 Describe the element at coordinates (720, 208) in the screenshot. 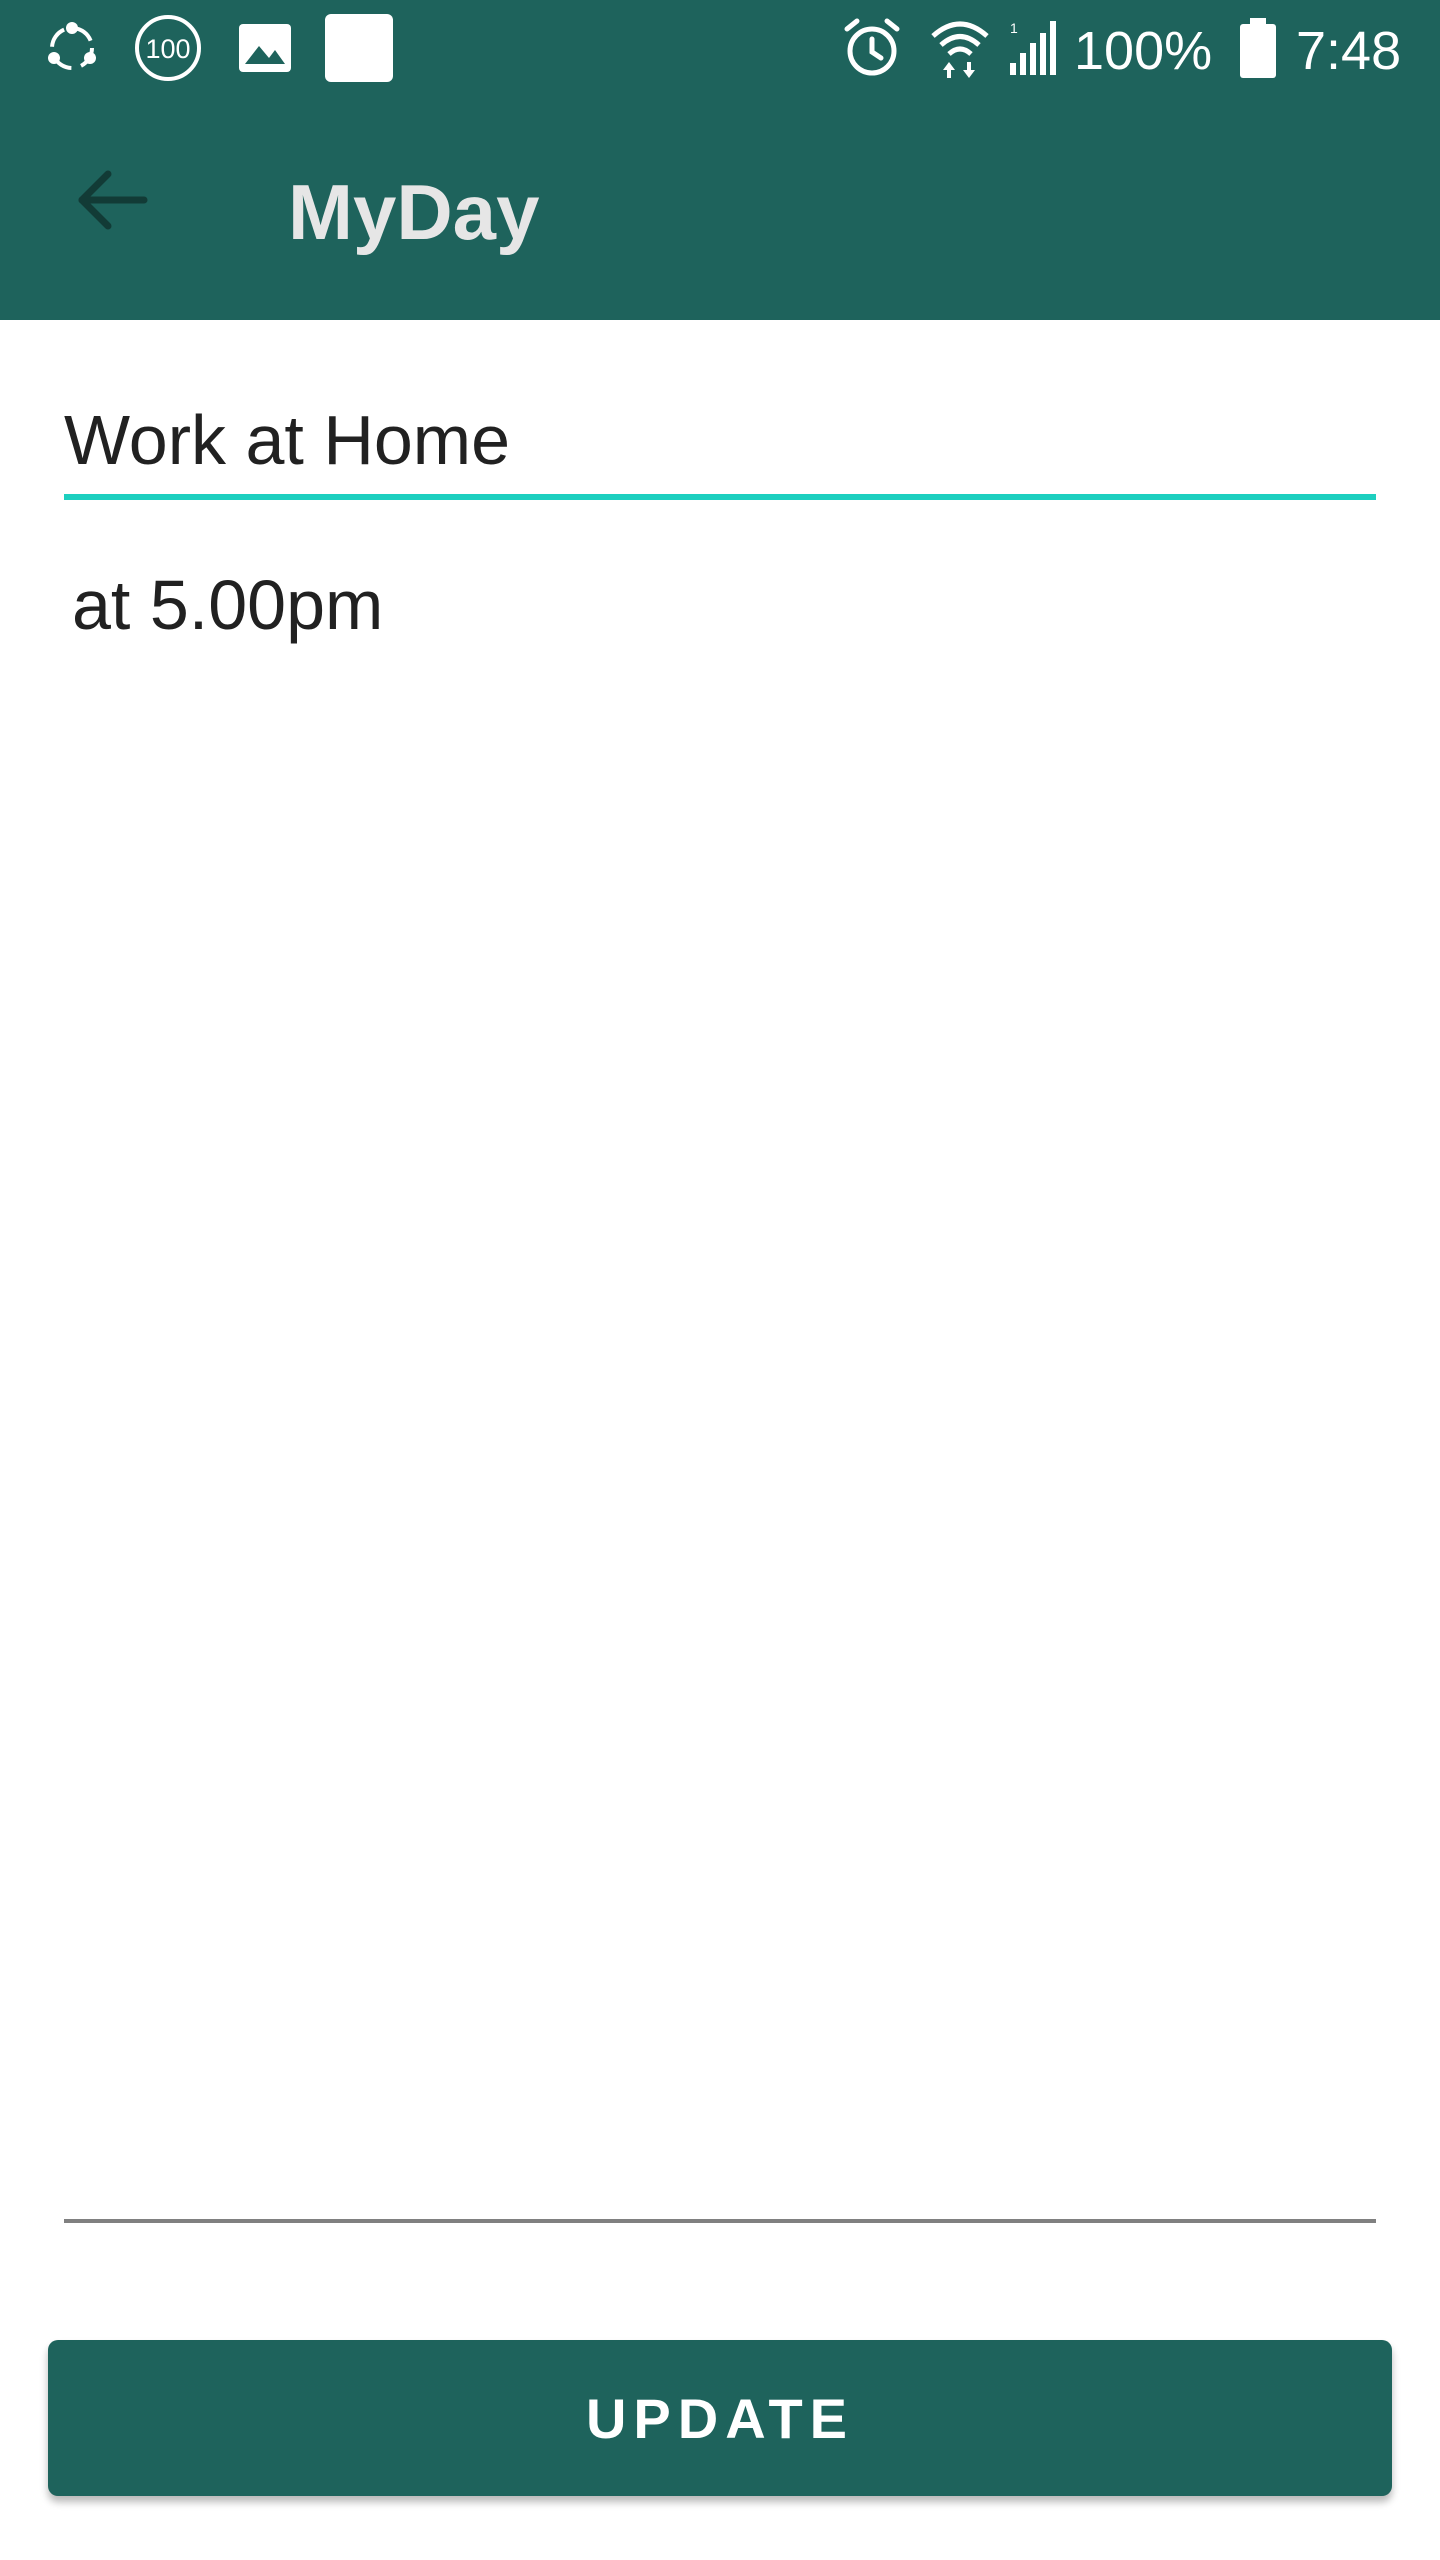

I see `app-bar` at that location.